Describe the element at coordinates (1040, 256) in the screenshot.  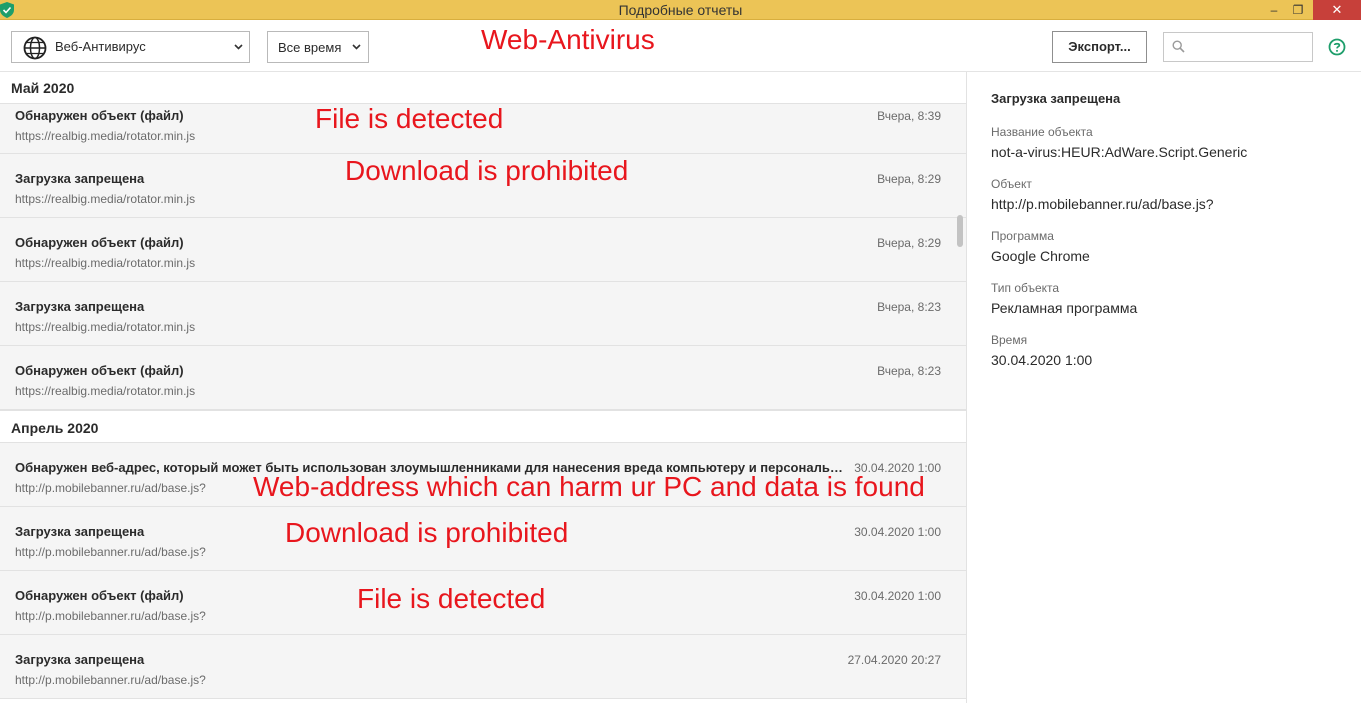
I see `field-value: Google Chrome` at that location.